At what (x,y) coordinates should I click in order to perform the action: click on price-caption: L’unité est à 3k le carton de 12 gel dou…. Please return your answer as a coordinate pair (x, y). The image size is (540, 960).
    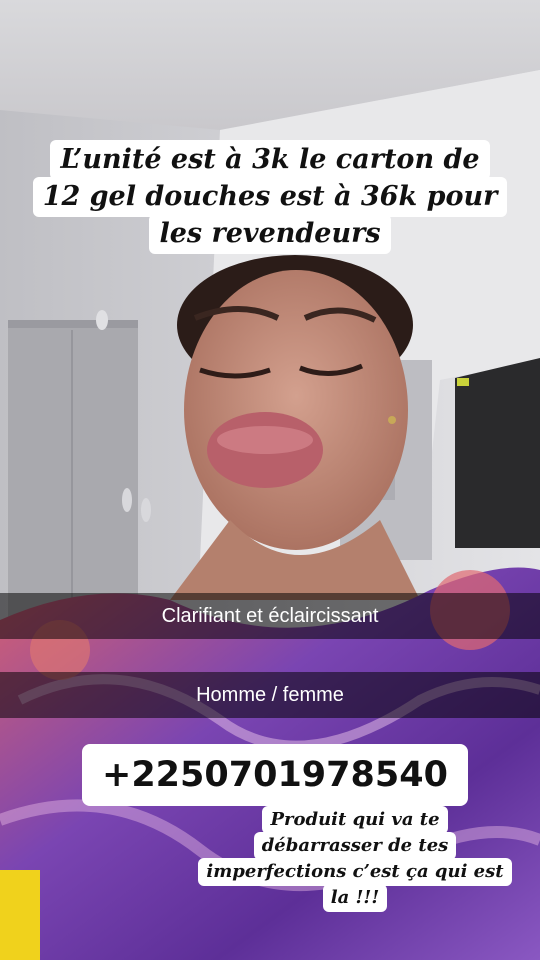
    Looking at the image, I should click on (270, 197).